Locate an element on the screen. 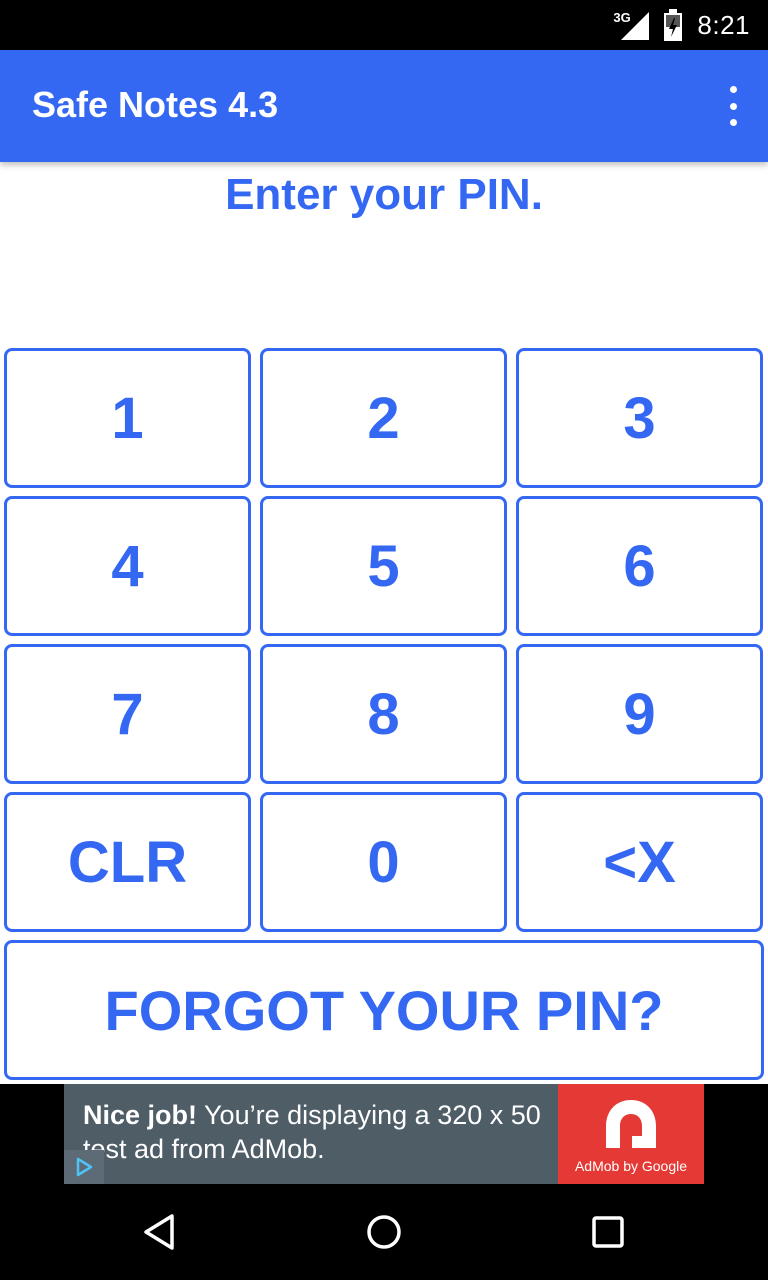 The image size is (768, 1280). ad-choices-icon is located at coordinates (84, 1167).